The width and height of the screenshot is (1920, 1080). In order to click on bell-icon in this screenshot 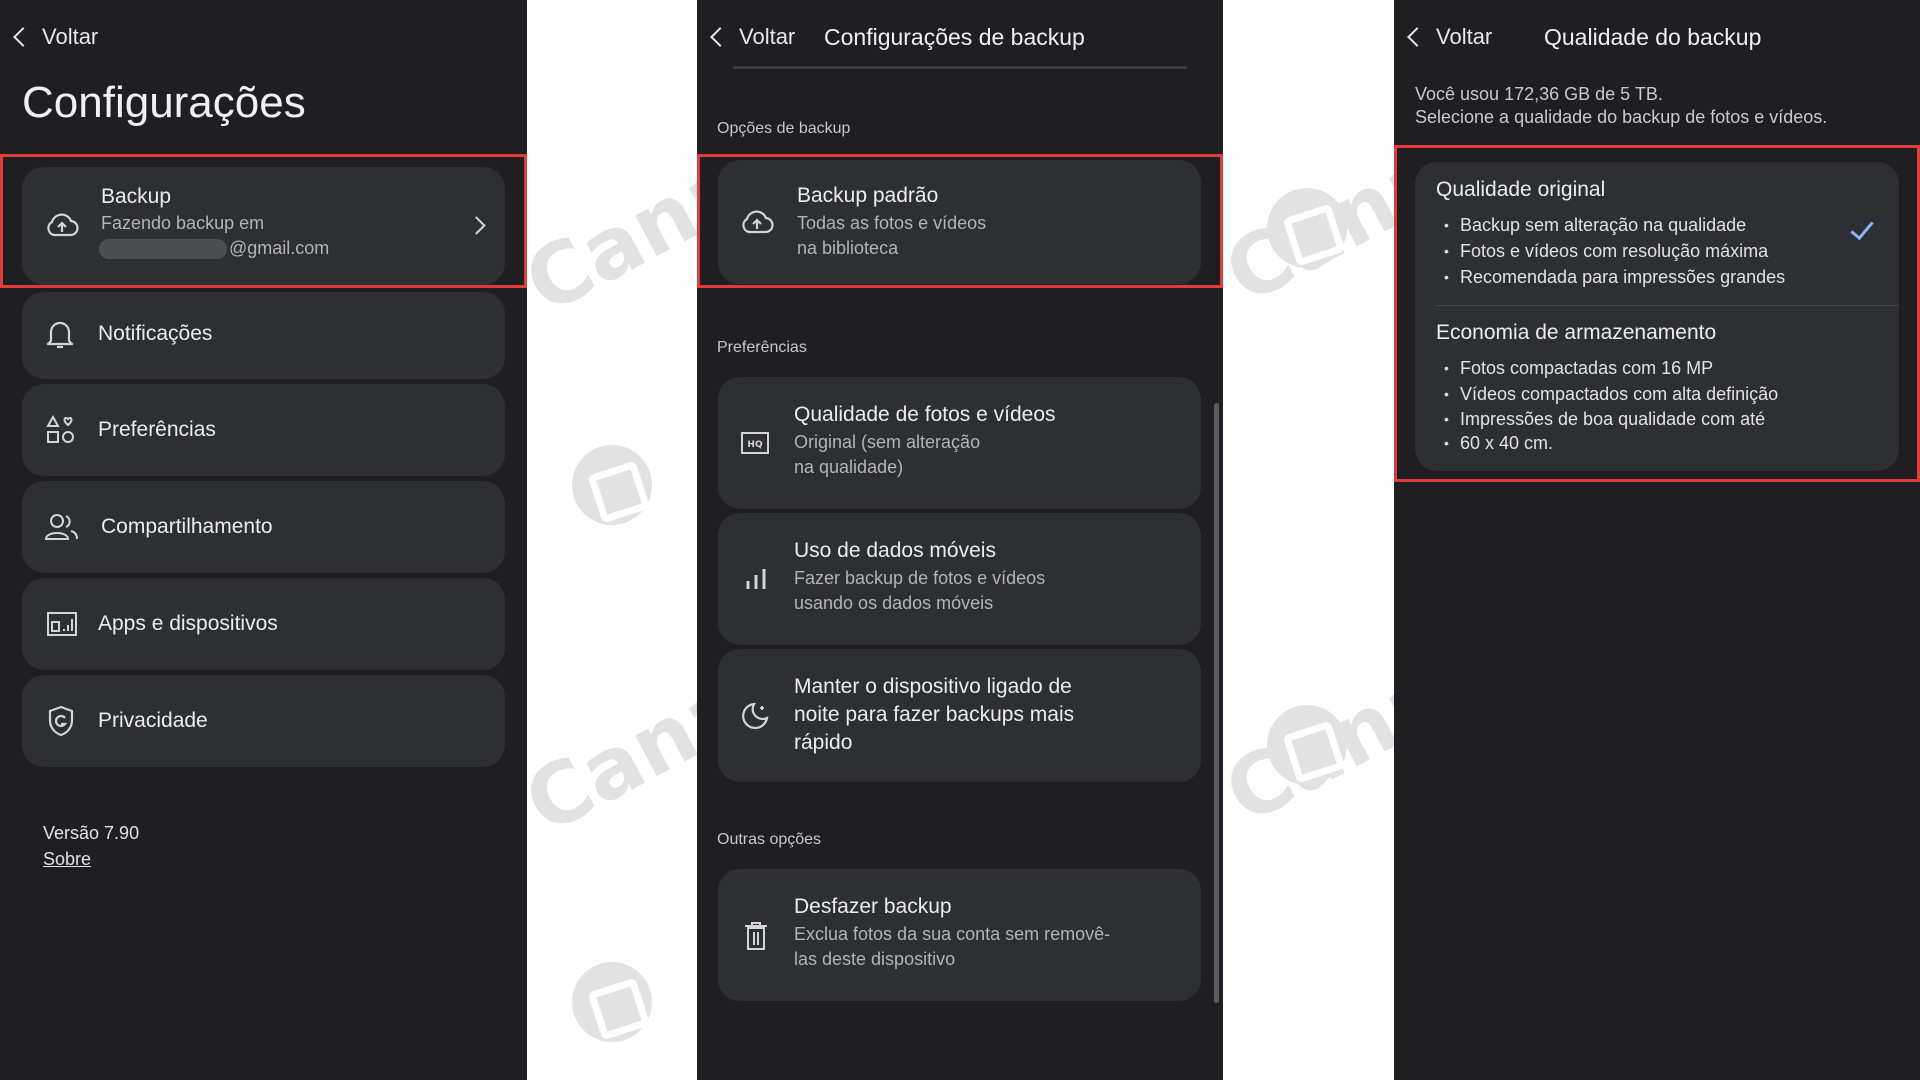, I will do `click(60, 336)`.